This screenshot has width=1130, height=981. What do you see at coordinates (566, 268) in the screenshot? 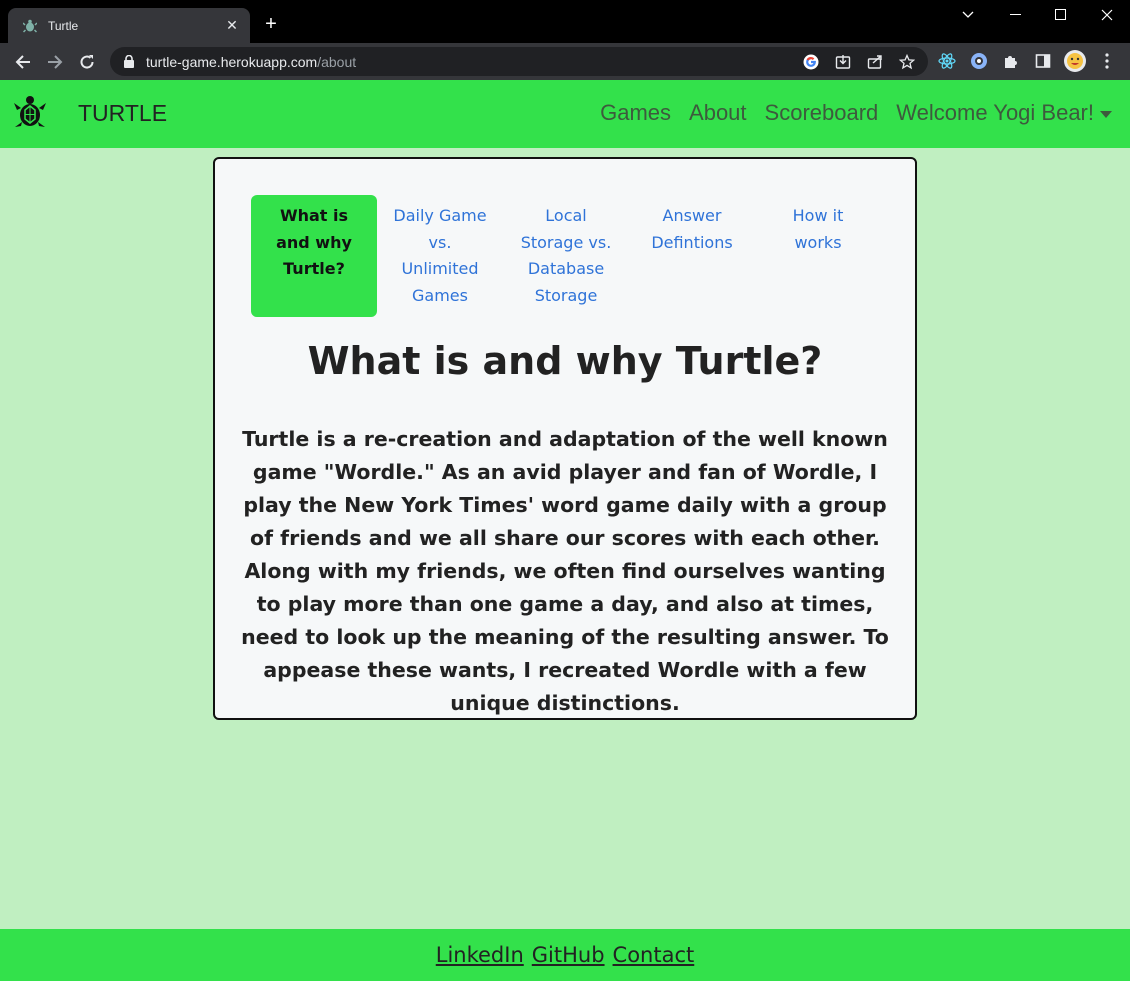
I see `tab-label-line: Database` at bounding box center [566, 268].